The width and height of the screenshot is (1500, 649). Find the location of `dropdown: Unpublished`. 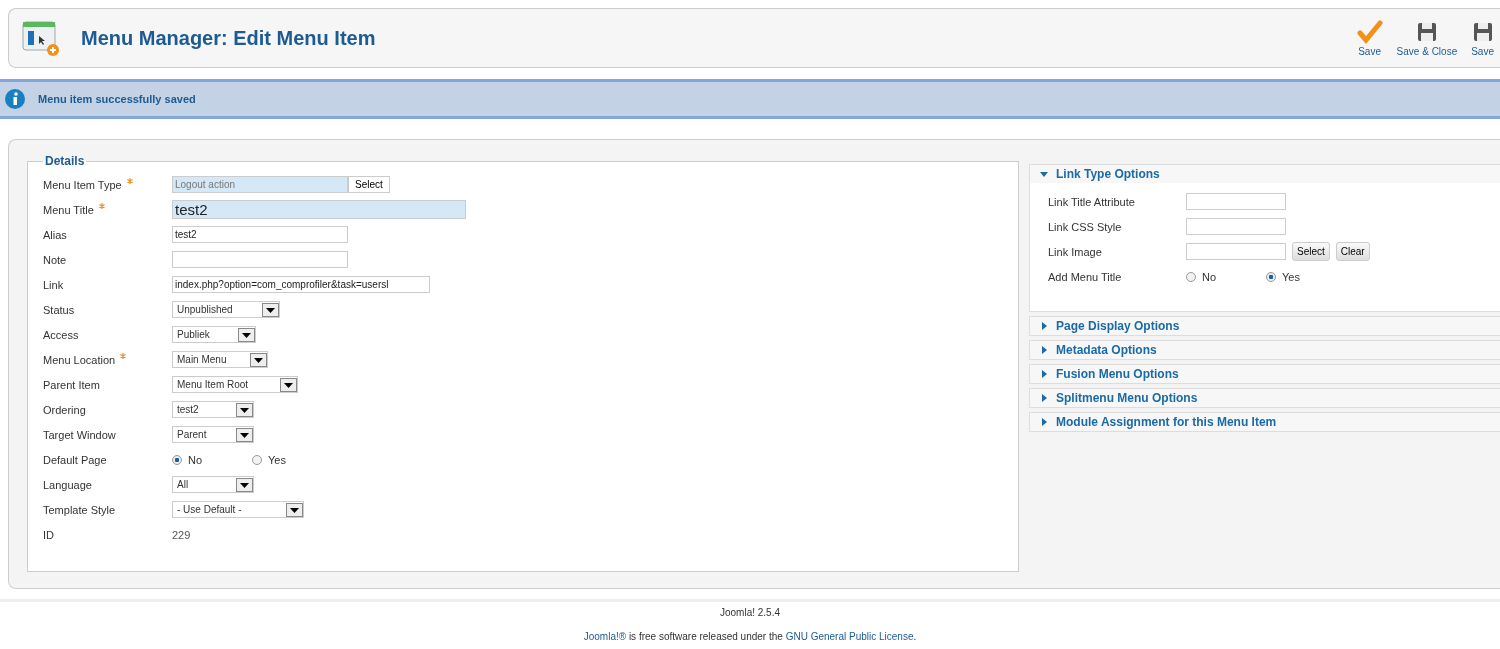

dropdown: Unpublished is located at coordinates (226, 309).